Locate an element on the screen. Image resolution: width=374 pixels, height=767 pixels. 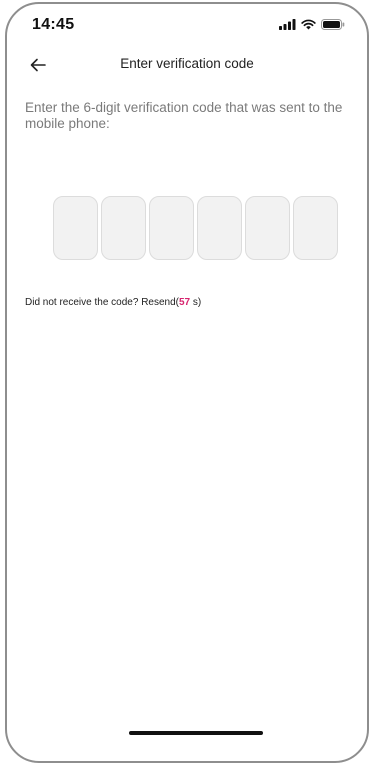
verification-code-input is located at coordinates (195, 228).